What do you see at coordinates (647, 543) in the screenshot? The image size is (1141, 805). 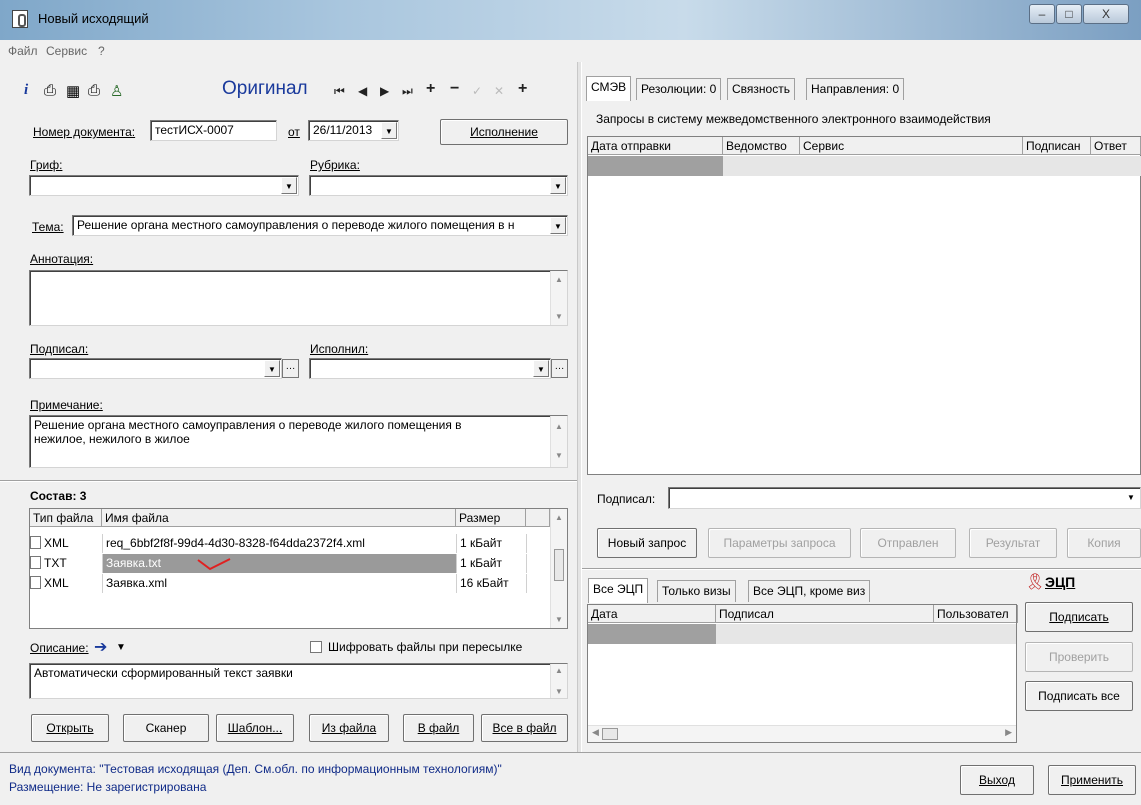 I see `new-request-button: Новый запрос` at bounding box center [647, 543].